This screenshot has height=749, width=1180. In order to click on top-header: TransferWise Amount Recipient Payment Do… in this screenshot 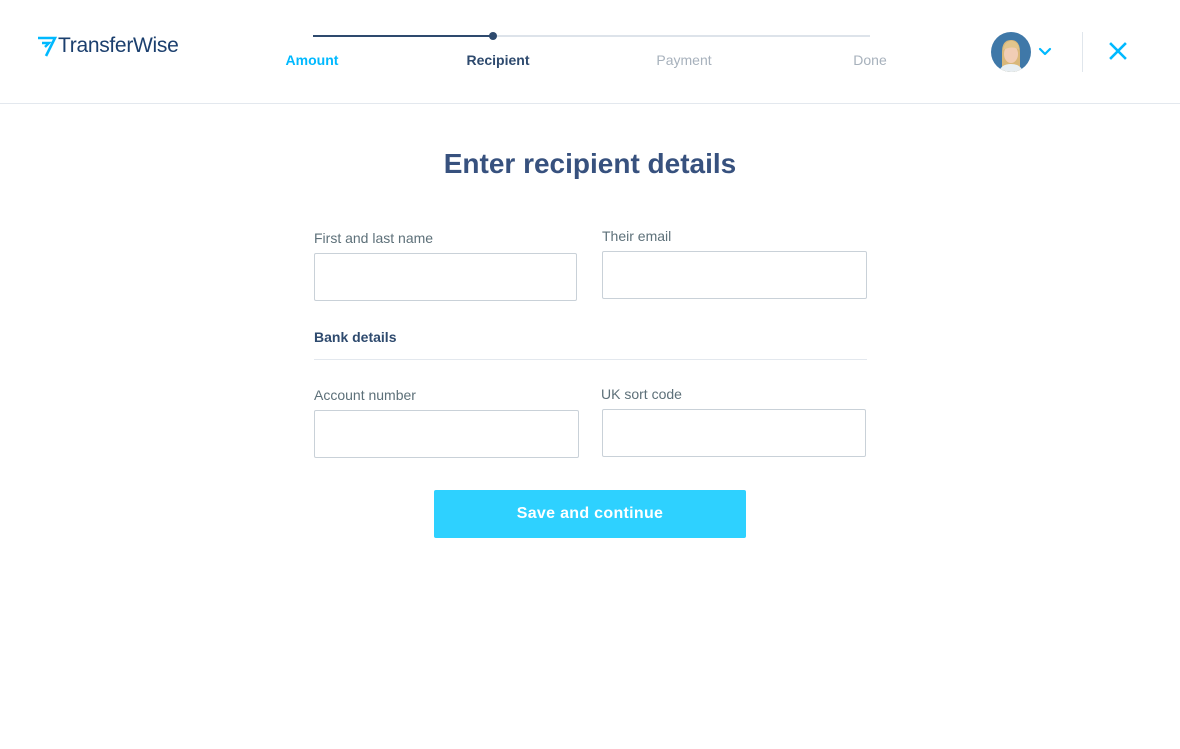, I will do `click(590, 52)`.